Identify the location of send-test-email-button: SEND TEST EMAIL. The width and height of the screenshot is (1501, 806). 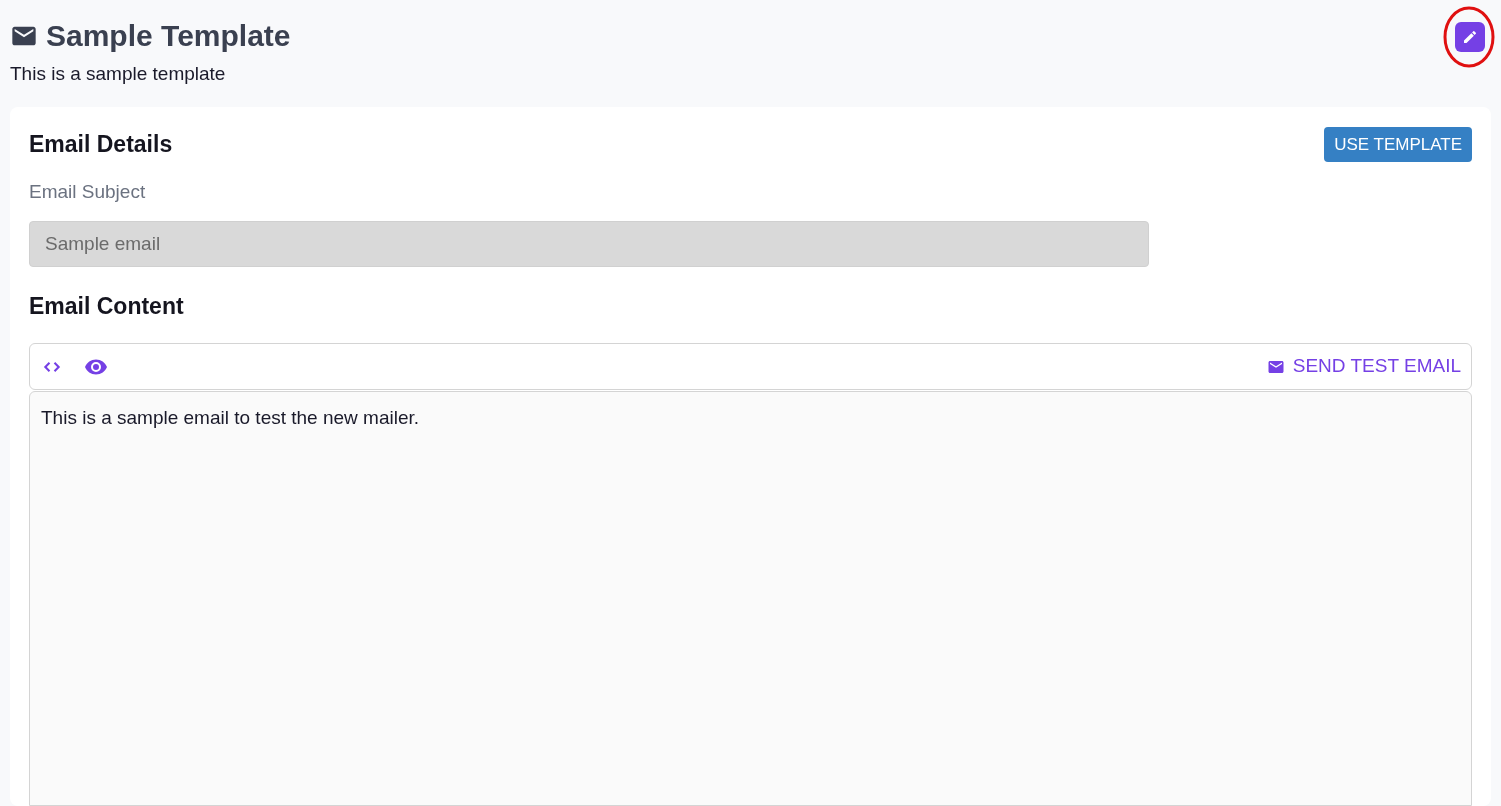
(1363, 366).